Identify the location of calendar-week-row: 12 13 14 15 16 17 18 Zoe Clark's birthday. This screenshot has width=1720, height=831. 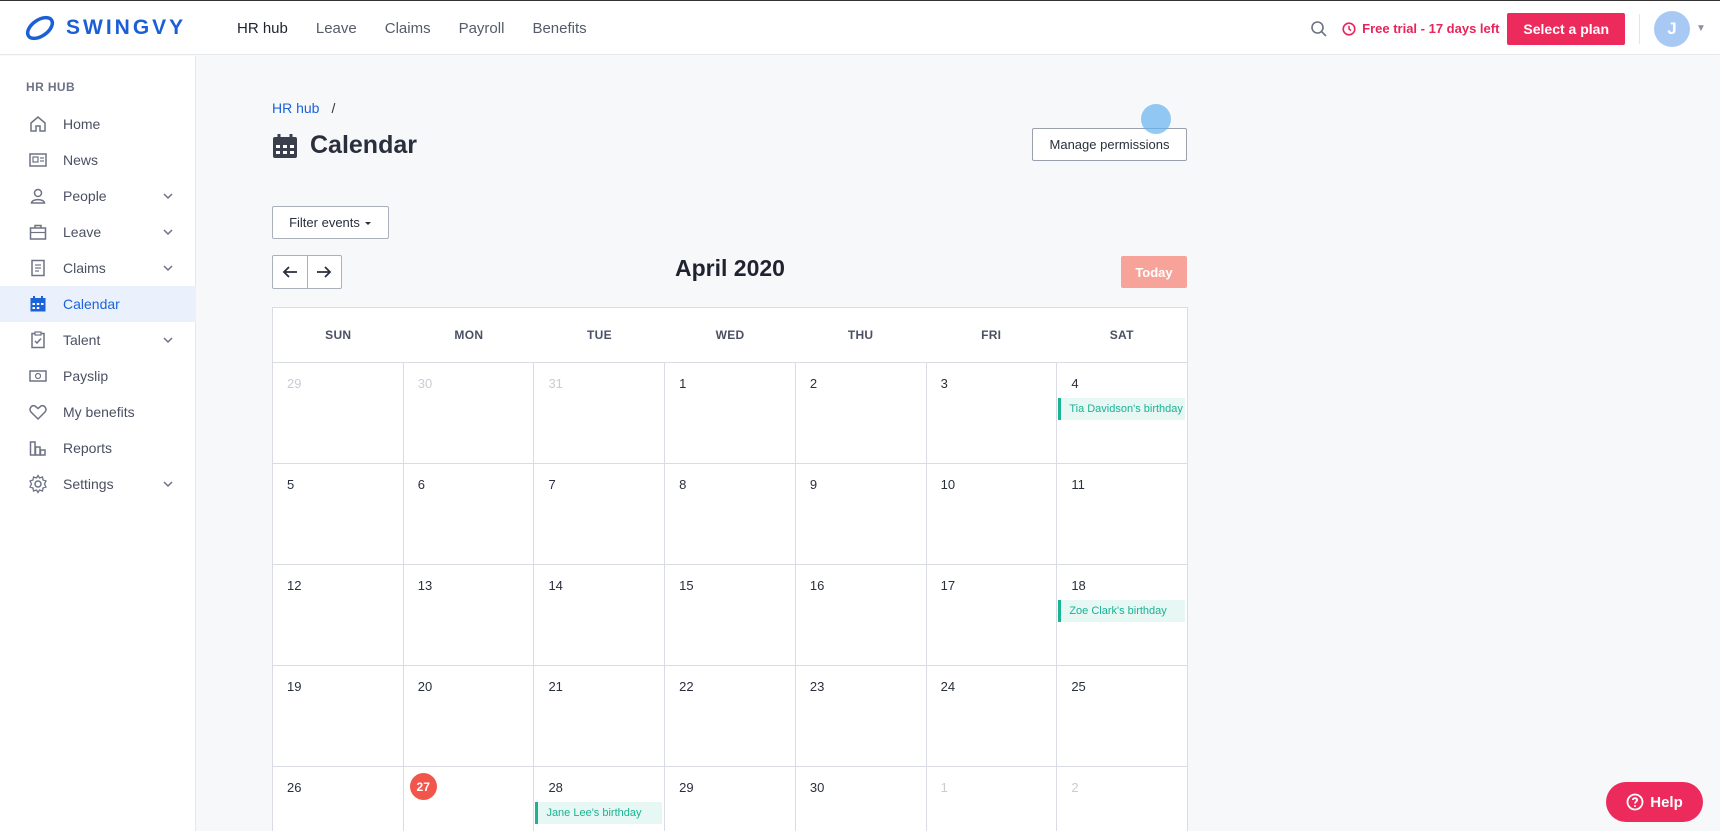
(730, 615).